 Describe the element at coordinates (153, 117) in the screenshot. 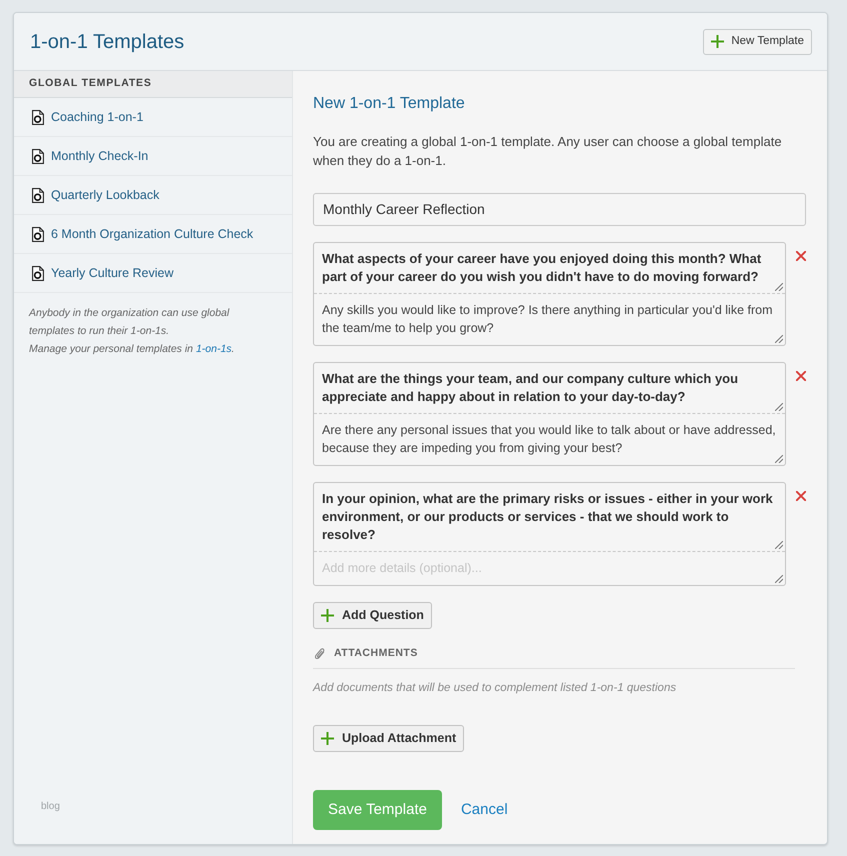

I see `sidebar-item: Coaching 1-on-1` at that location.